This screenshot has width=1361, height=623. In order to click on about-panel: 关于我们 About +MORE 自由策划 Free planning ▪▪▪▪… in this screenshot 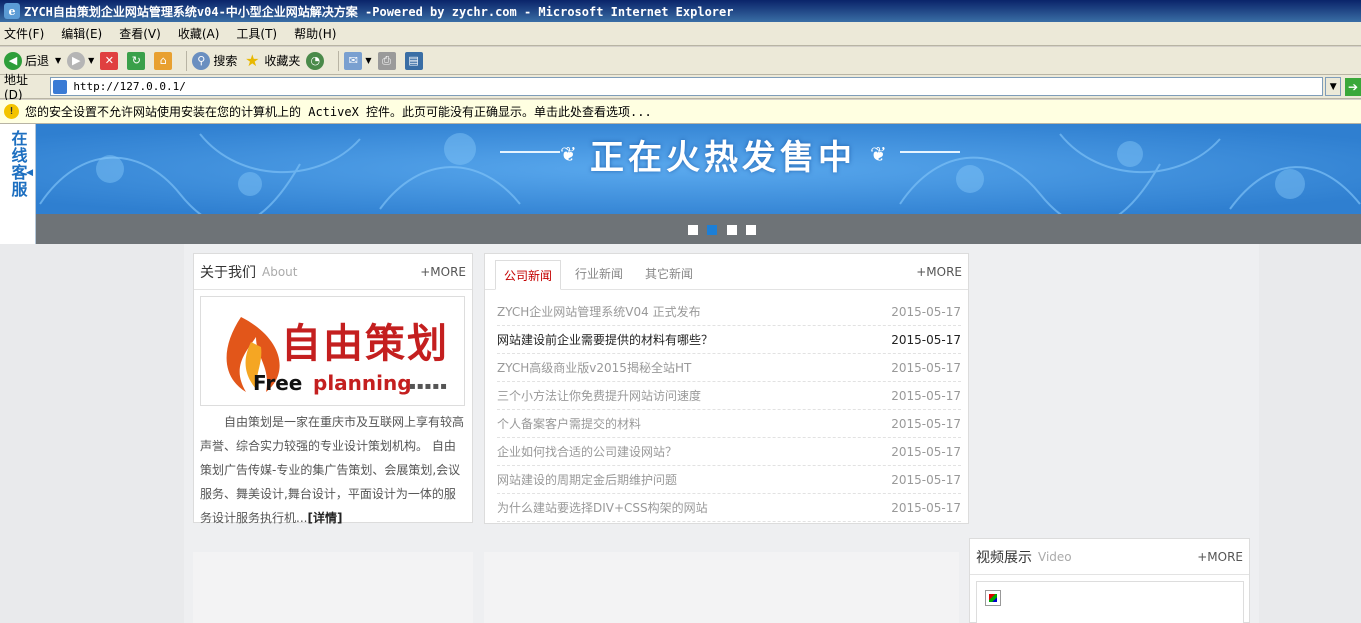, I will do `click(333, 389)`.